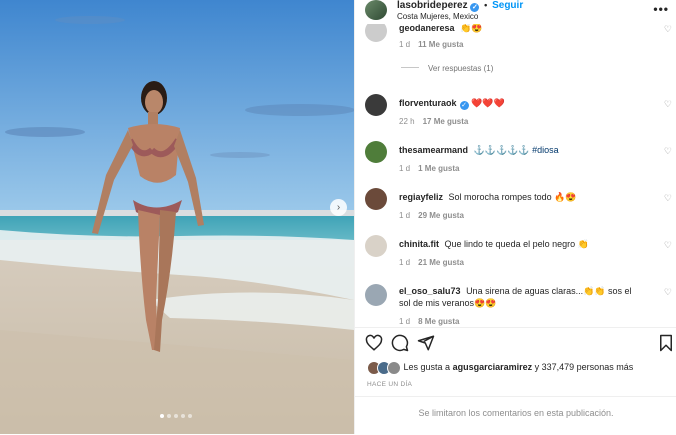 Image resolution: width=676 pixels, height=435 pixels. What do you see at coordinates (427, 367) in the screenshot?
I see `likes-prefix: Les gusta a` at bounding box center [427, 367].